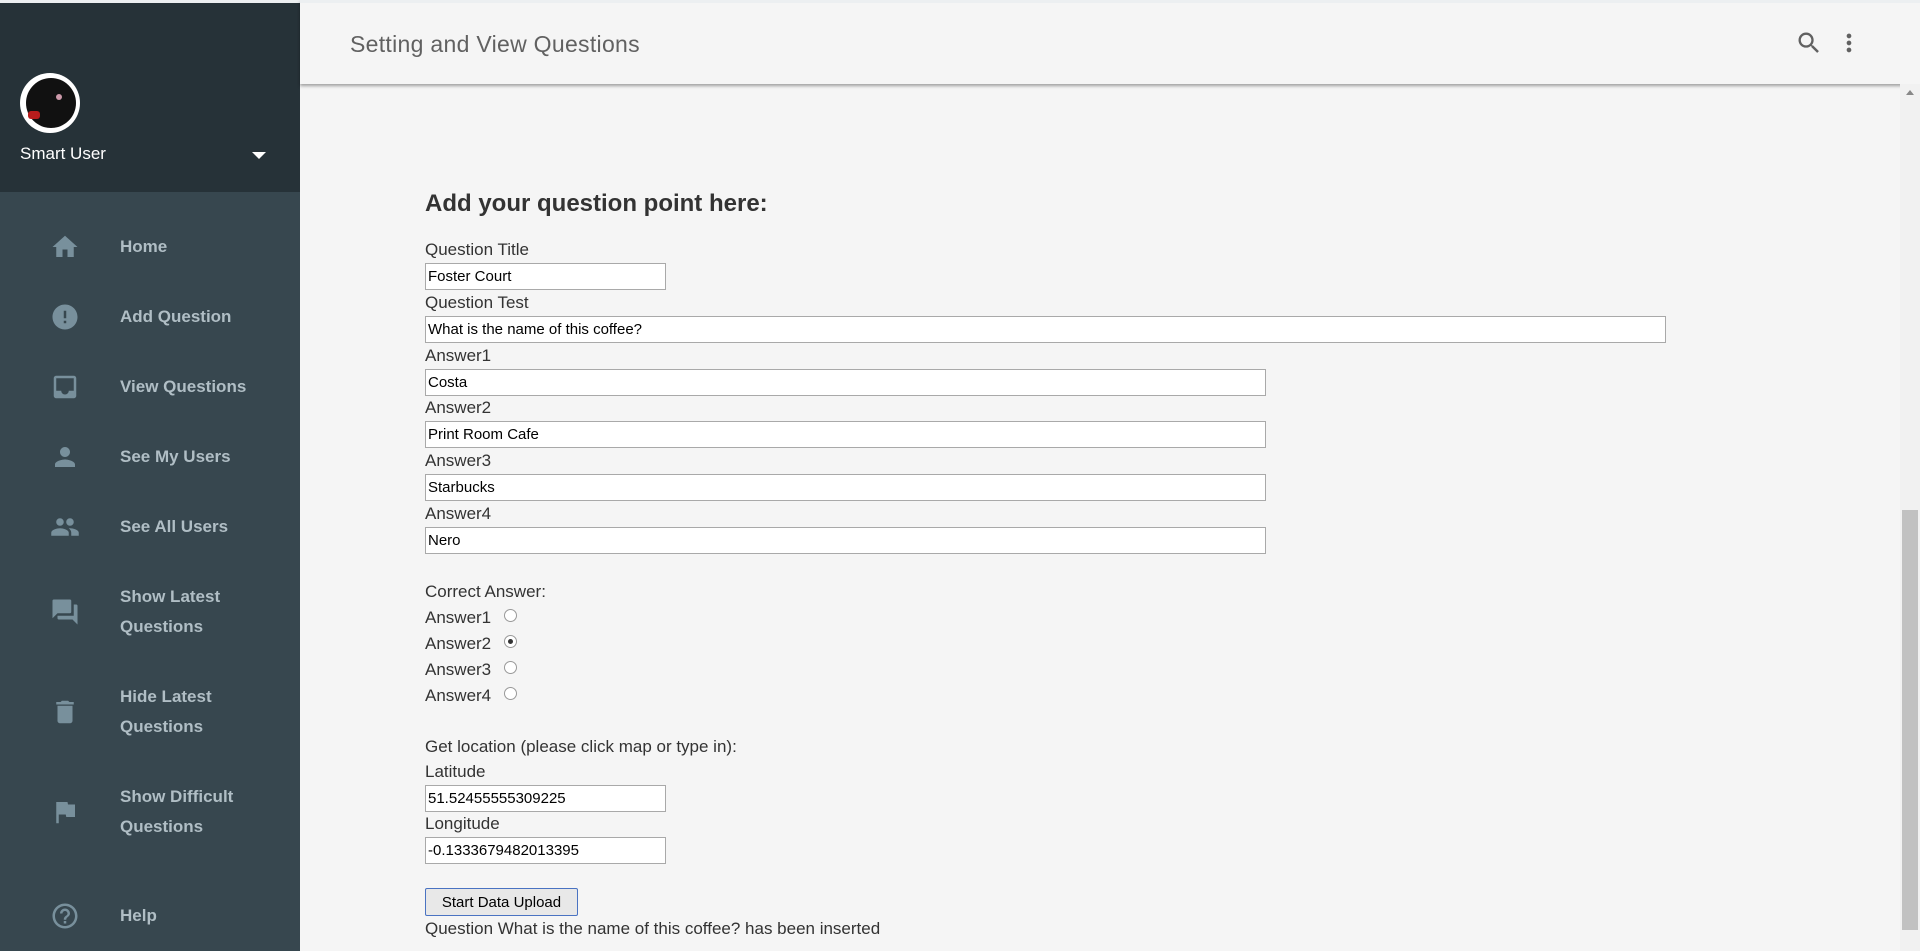  Describe the element at coordinates (1809, 43) in the screenshot. I see `search-icon` at that location.